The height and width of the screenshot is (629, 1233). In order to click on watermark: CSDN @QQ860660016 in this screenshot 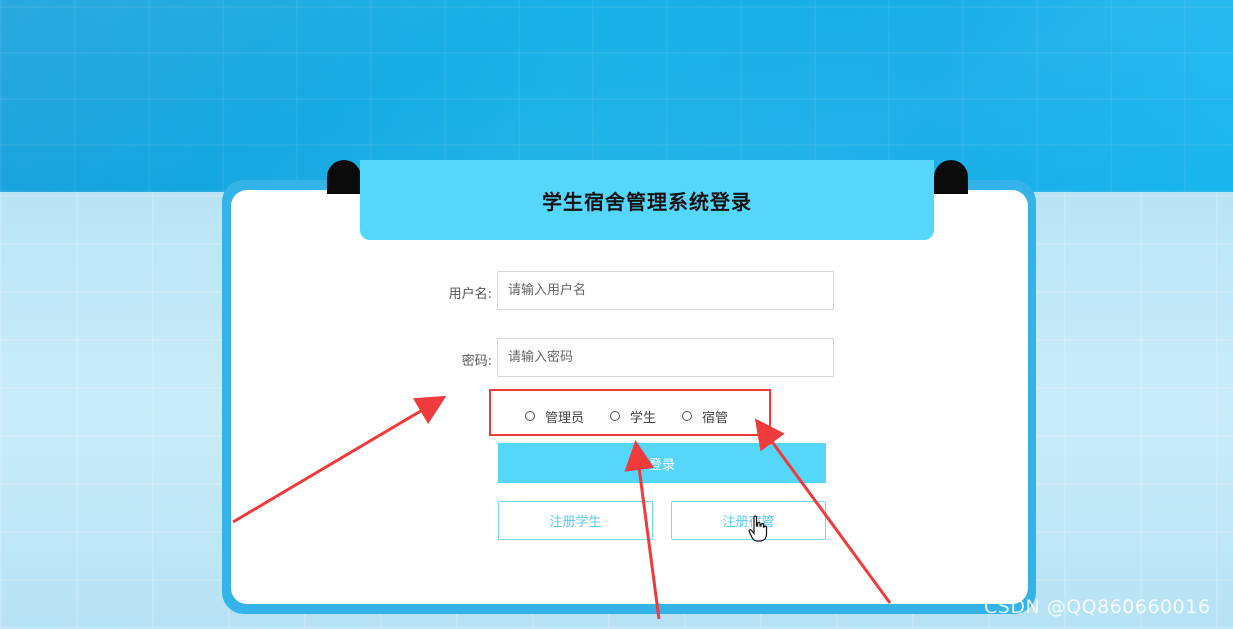, I will do `click(1097, 607)`.